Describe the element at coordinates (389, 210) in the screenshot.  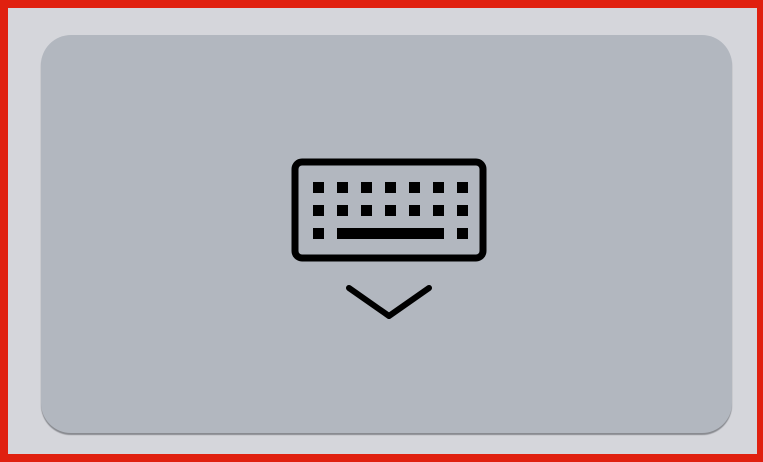
I see `keyboard-icon` at that location.